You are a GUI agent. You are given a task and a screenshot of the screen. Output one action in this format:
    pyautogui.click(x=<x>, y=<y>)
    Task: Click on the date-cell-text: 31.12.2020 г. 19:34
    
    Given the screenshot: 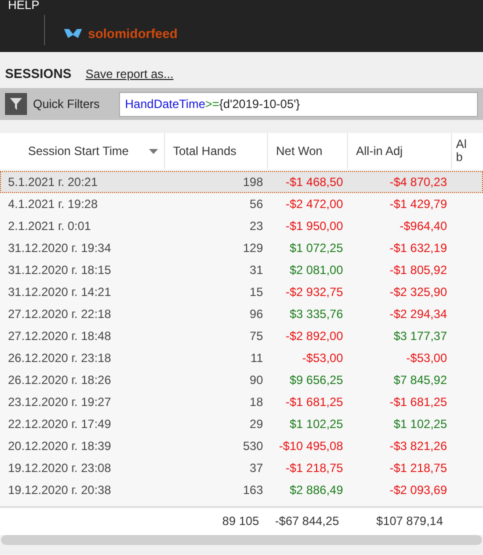 What is the action you would take?
    pyautogui.click(x=59, y=248)
    